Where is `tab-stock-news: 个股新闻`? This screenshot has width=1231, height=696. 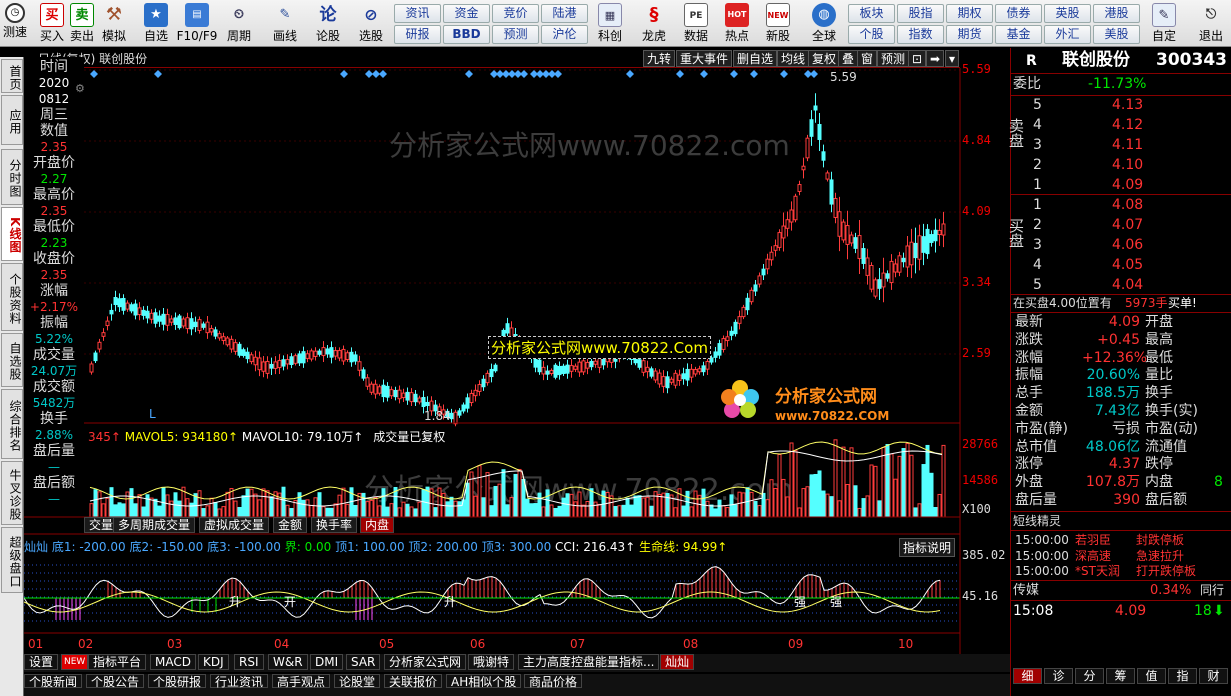
tab-stock-news: 个股新闻 is located at coordinates (53, 681).